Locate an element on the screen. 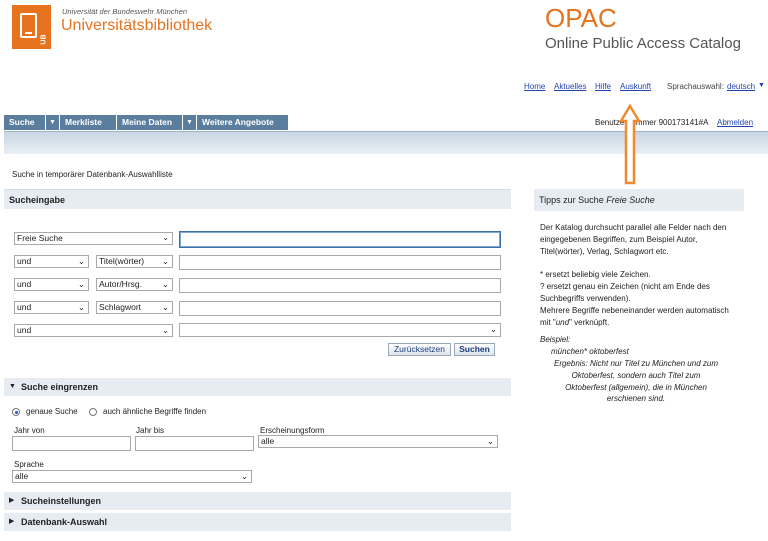  limit-section-header: ▼ Suche eingrenzen is located at coordinates (257, 387).